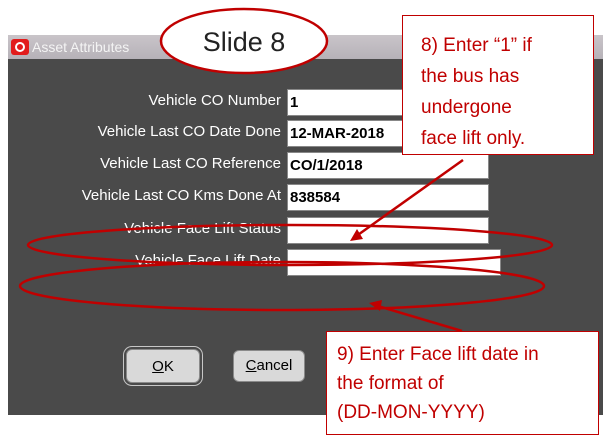 Image resolution: width=603 pixels, height=439 pixels. I want to click on cancel-mnemonic: C, so click(251, 365).